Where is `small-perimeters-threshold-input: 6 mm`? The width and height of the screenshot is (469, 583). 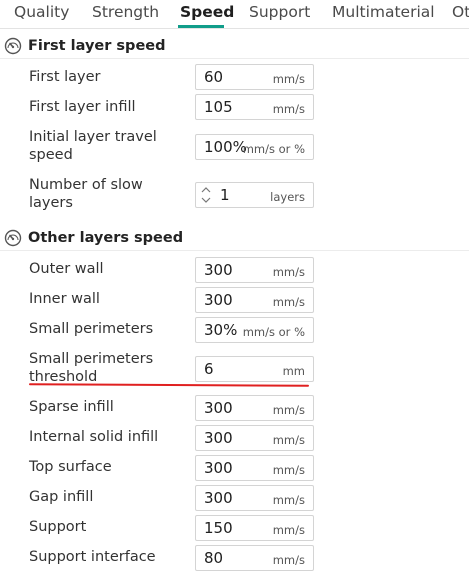 small-perimeters-threshold-input: 6 mm is located at coordinates (254, 369).